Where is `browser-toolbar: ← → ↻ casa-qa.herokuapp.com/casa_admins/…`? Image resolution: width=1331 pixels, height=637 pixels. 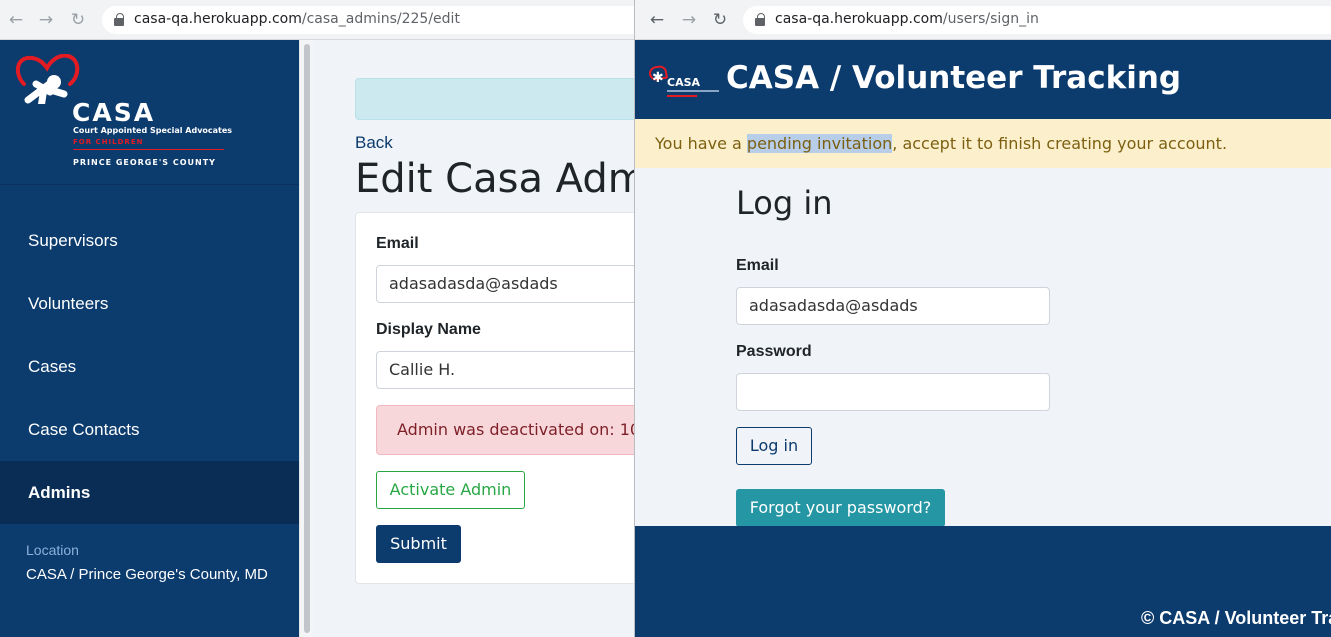
browser-toolbar: ← → ↻ casa-qa.herokuapp.com/casa_admins/… is located at coordinates (317, 20).